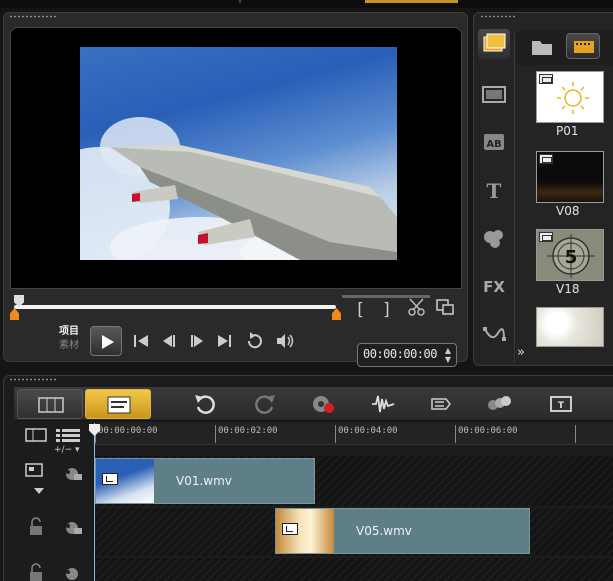 This screenshot has height=581, width=613. What do you see at coordinates (106, 341) in the screenshot?
I see `play-button` at bounding box center [106, 341].